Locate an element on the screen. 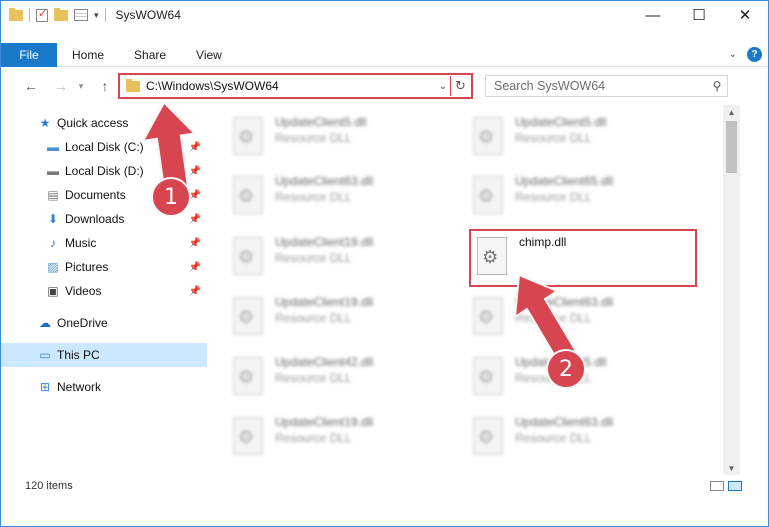 The height and width of the screenshot is (527, 769). minimize-button: — is located at coordinates (653, 15).